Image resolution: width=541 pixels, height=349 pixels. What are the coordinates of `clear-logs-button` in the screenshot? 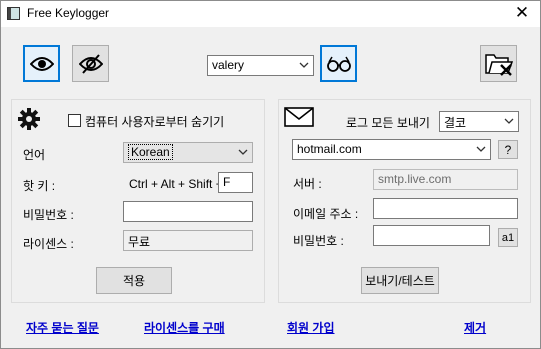 It's located at (498, 63).